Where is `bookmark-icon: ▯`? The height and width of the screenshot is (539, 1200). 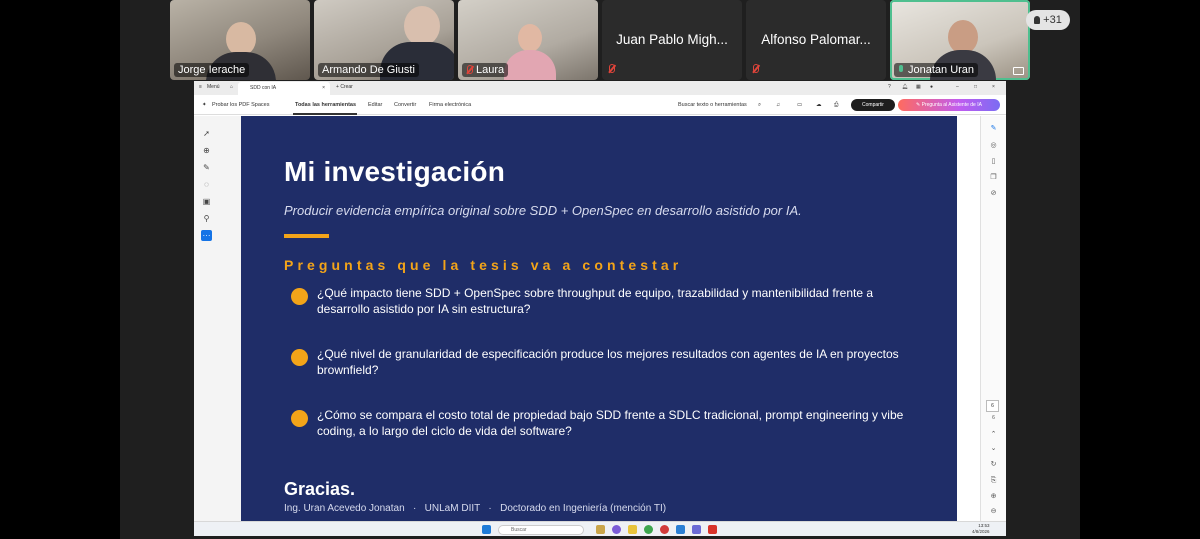
bookmark-icon: ▯ is located at coordinates (993, 161).